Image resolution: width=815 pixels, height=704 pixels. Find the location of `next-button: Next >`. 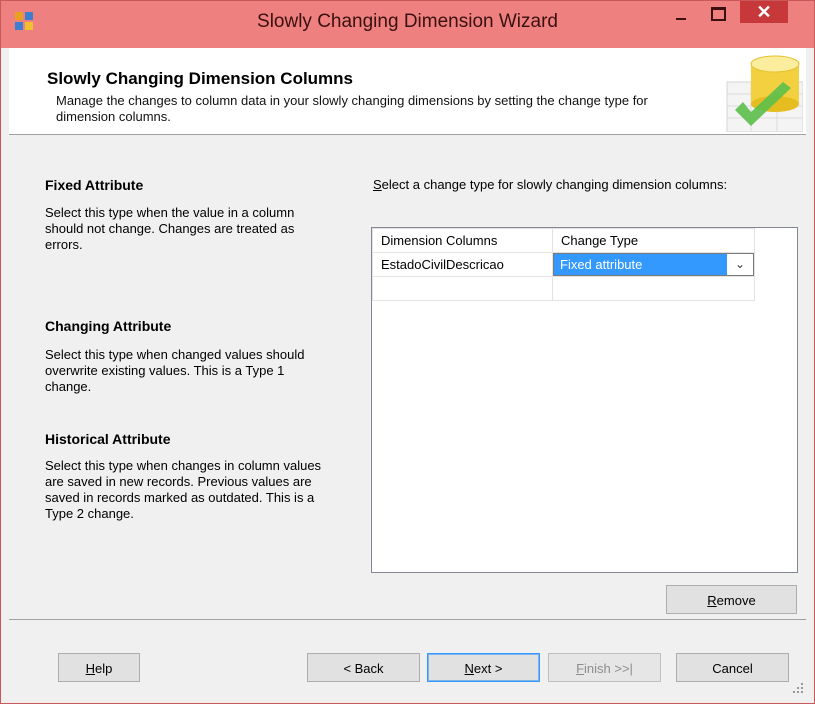

next-button: Next > is located at coordinates (483, 667).